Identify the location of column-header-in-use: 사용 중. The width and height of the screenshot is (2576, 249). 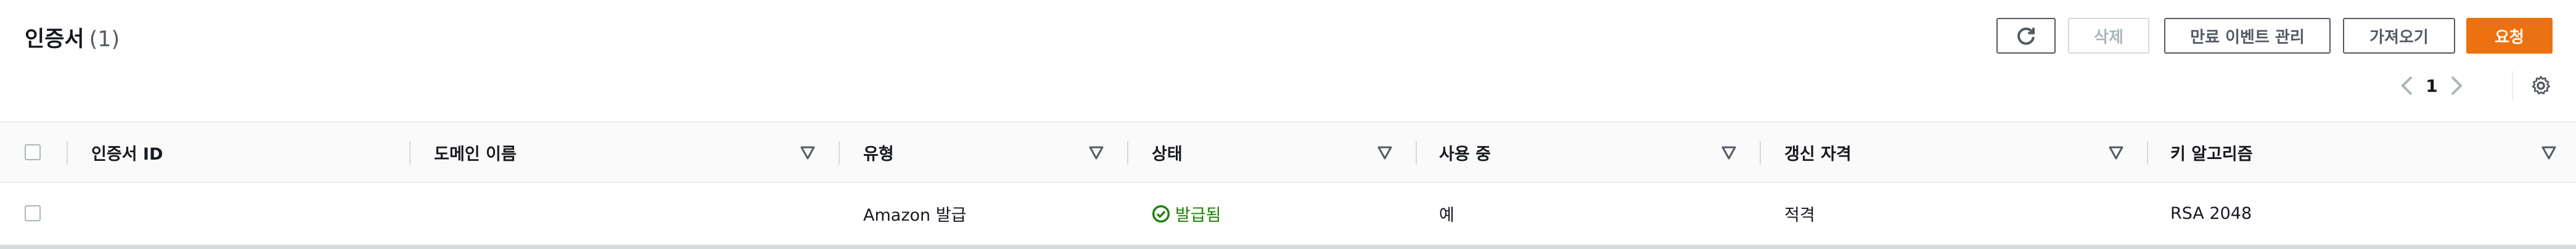
(1465, 152).